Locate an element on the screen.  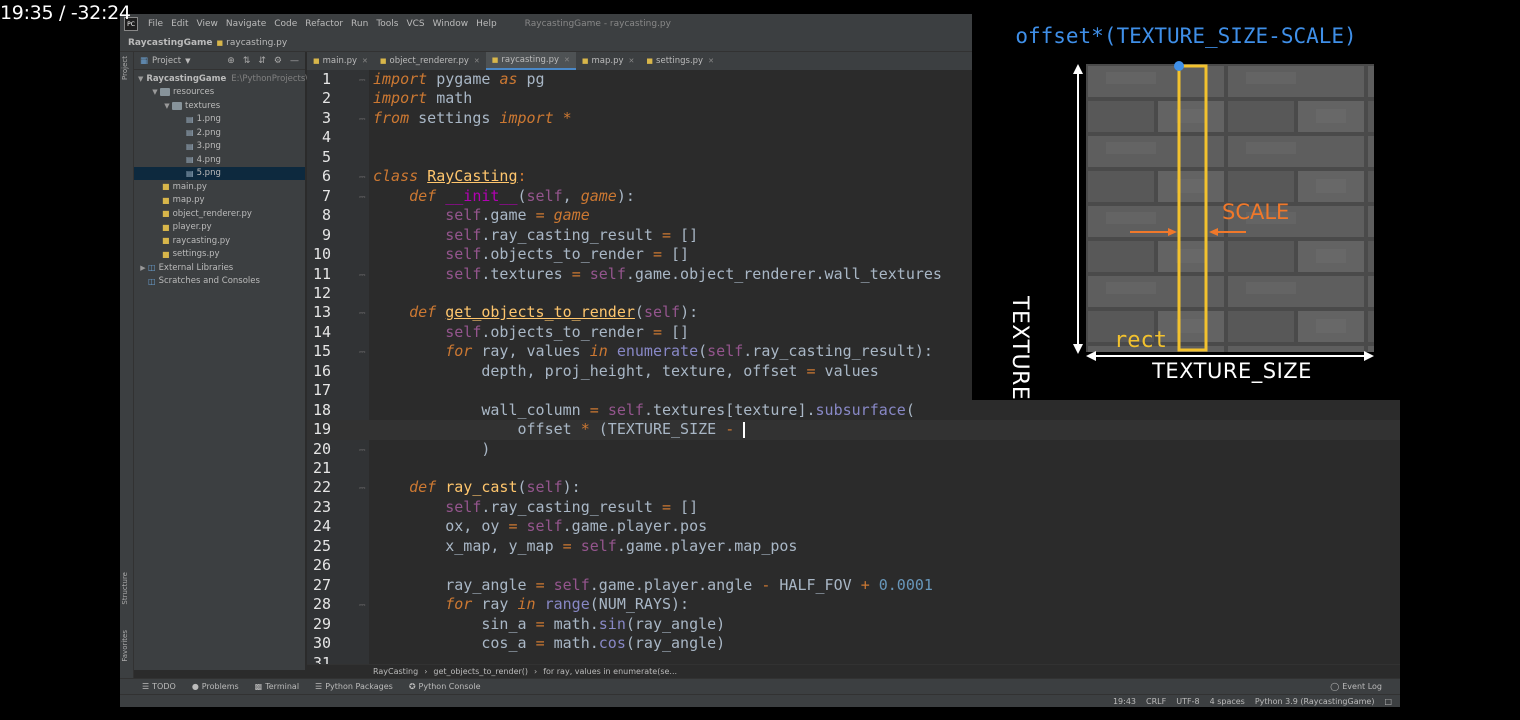
menu-tools: Tools is located at coordinates (387, 24).